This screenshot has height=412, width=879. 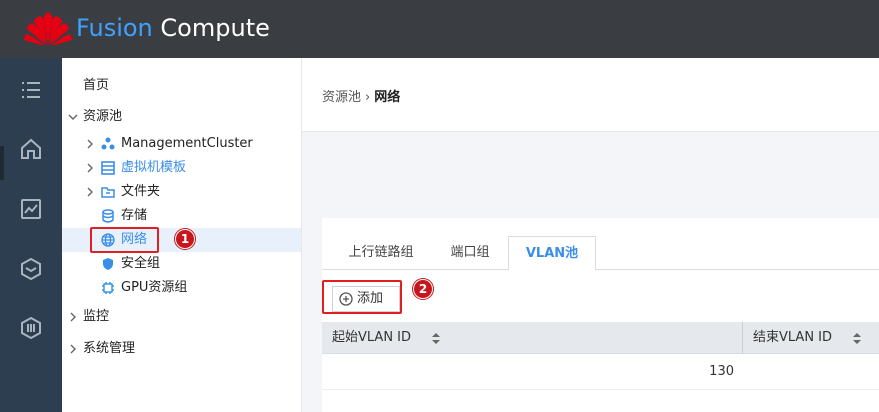 What do you see at coordinates (2, 163) in the screenshot?
I see `rail-active-indicator` at bounding box center [2, 163].